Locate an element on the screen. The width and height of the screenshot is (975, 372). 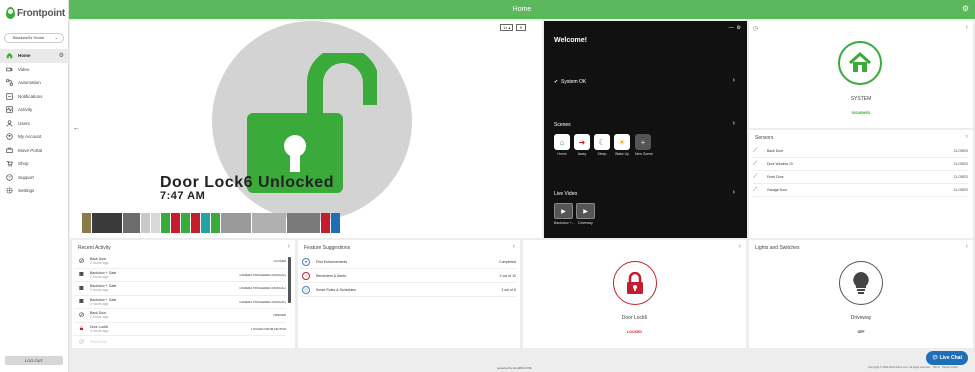
schedule-icon: ◷ is located at coordinates (306, 289).